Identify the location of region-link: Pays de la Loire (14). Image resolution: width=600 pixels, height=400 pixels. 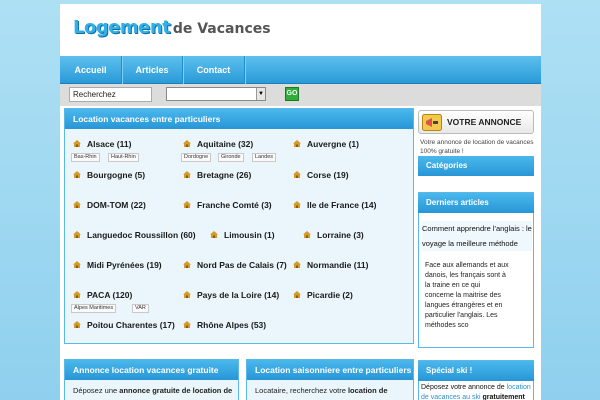
(238, 295).